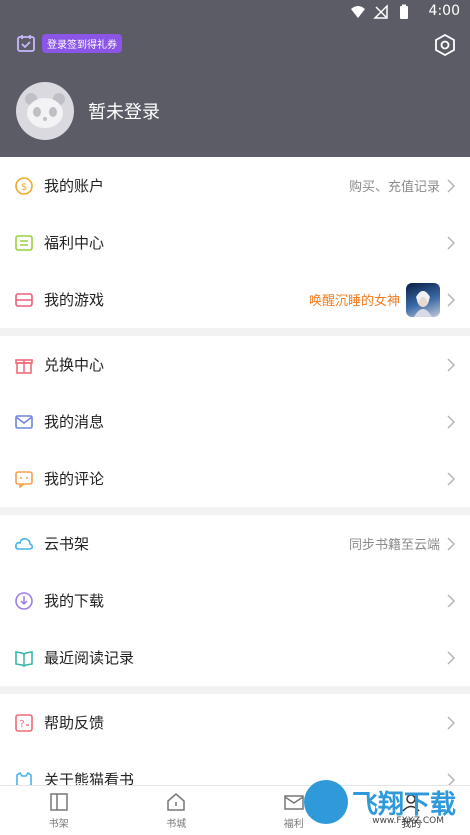 This screenshot has height=835, width=470. What do you see at coordinates (24, 479) in the screenshot?
I see `comment-icon` at bounding box center [24, 479].